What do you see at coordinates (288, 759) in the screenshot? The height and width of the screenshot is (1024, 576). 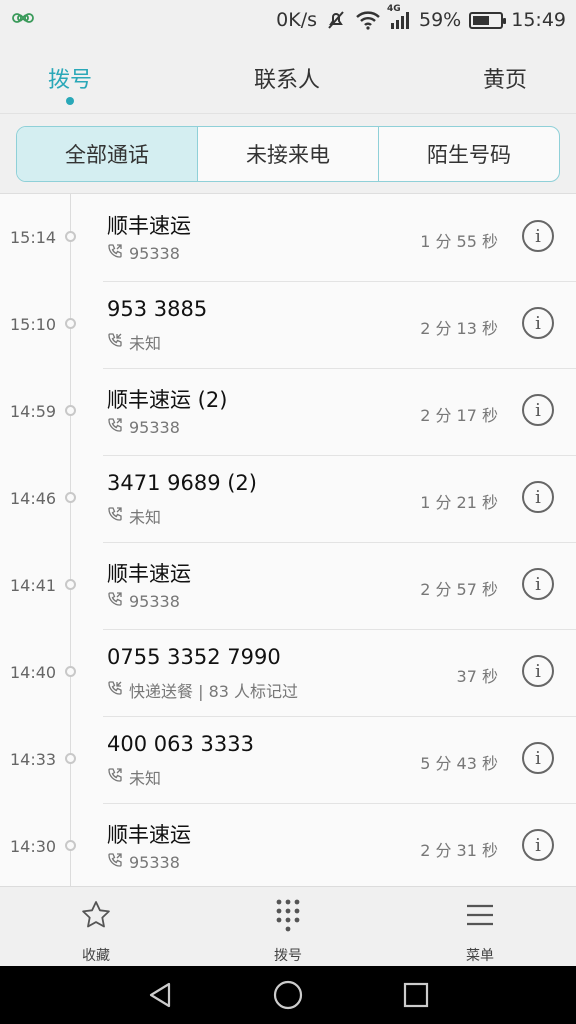 I see `call-log-row: 14:33 400 063 3333 未知 5 分 43 秒 i` at bounding box center [288, 759].